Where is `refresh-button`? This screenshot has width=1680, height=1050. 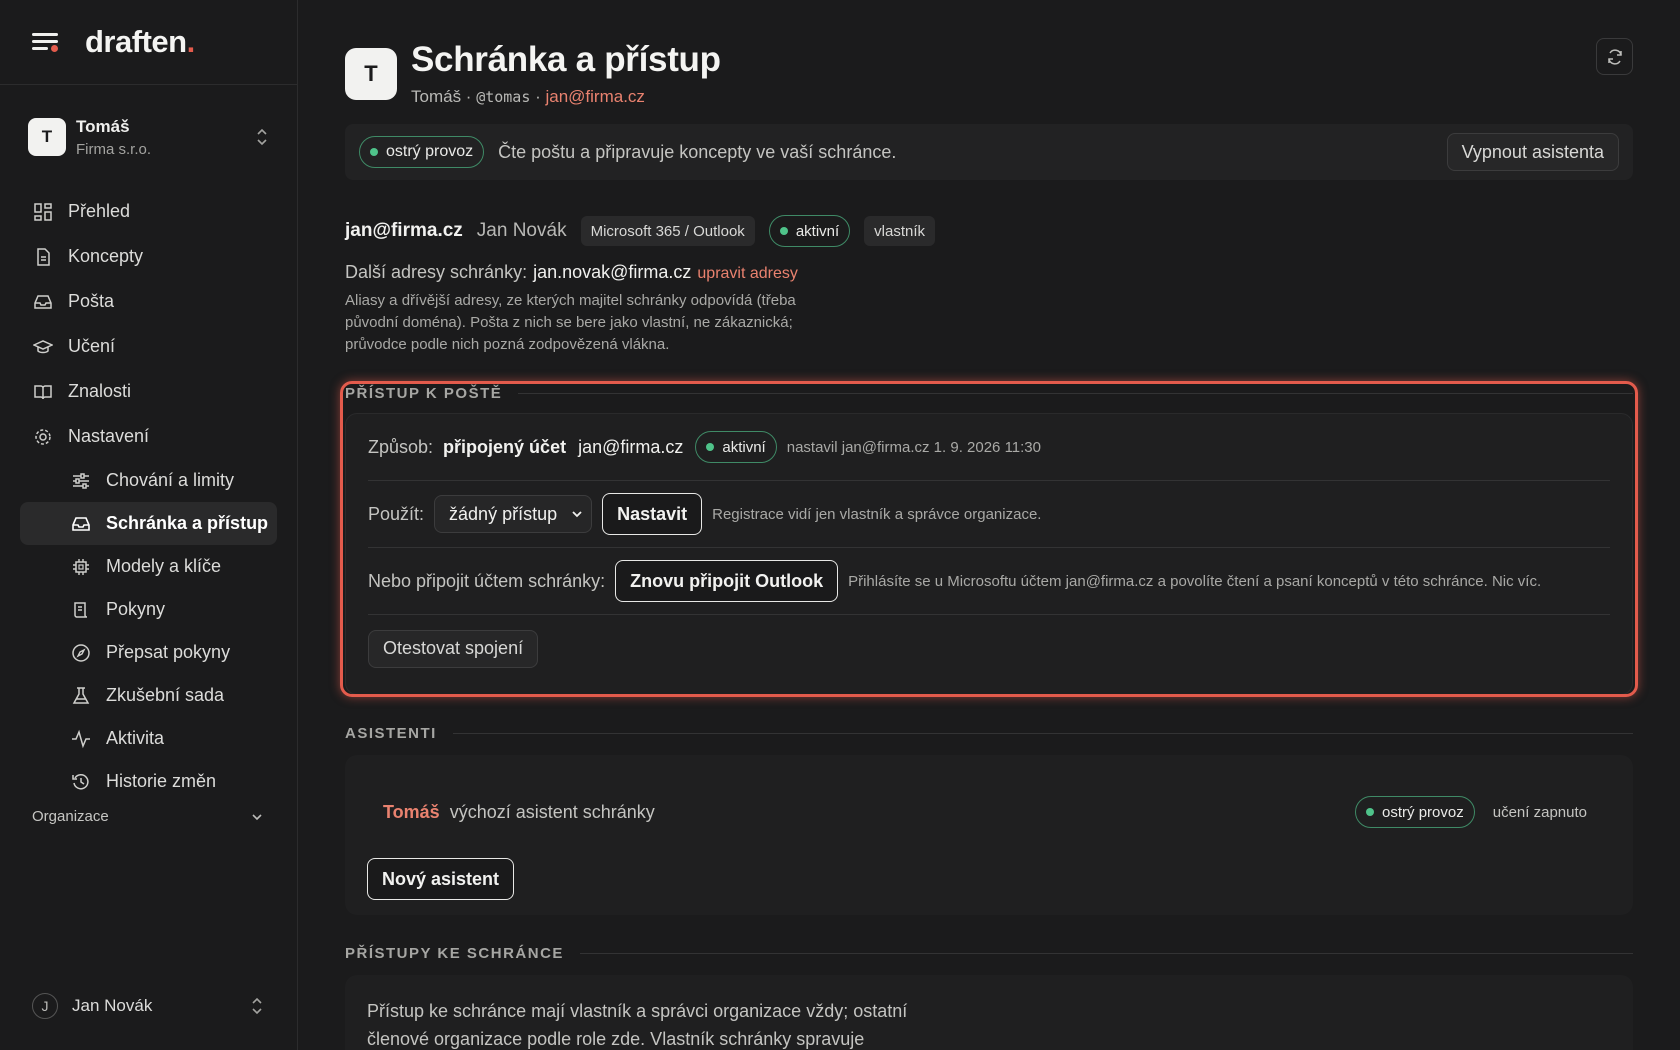 refresh-button is located at coordinates (1614, 56).